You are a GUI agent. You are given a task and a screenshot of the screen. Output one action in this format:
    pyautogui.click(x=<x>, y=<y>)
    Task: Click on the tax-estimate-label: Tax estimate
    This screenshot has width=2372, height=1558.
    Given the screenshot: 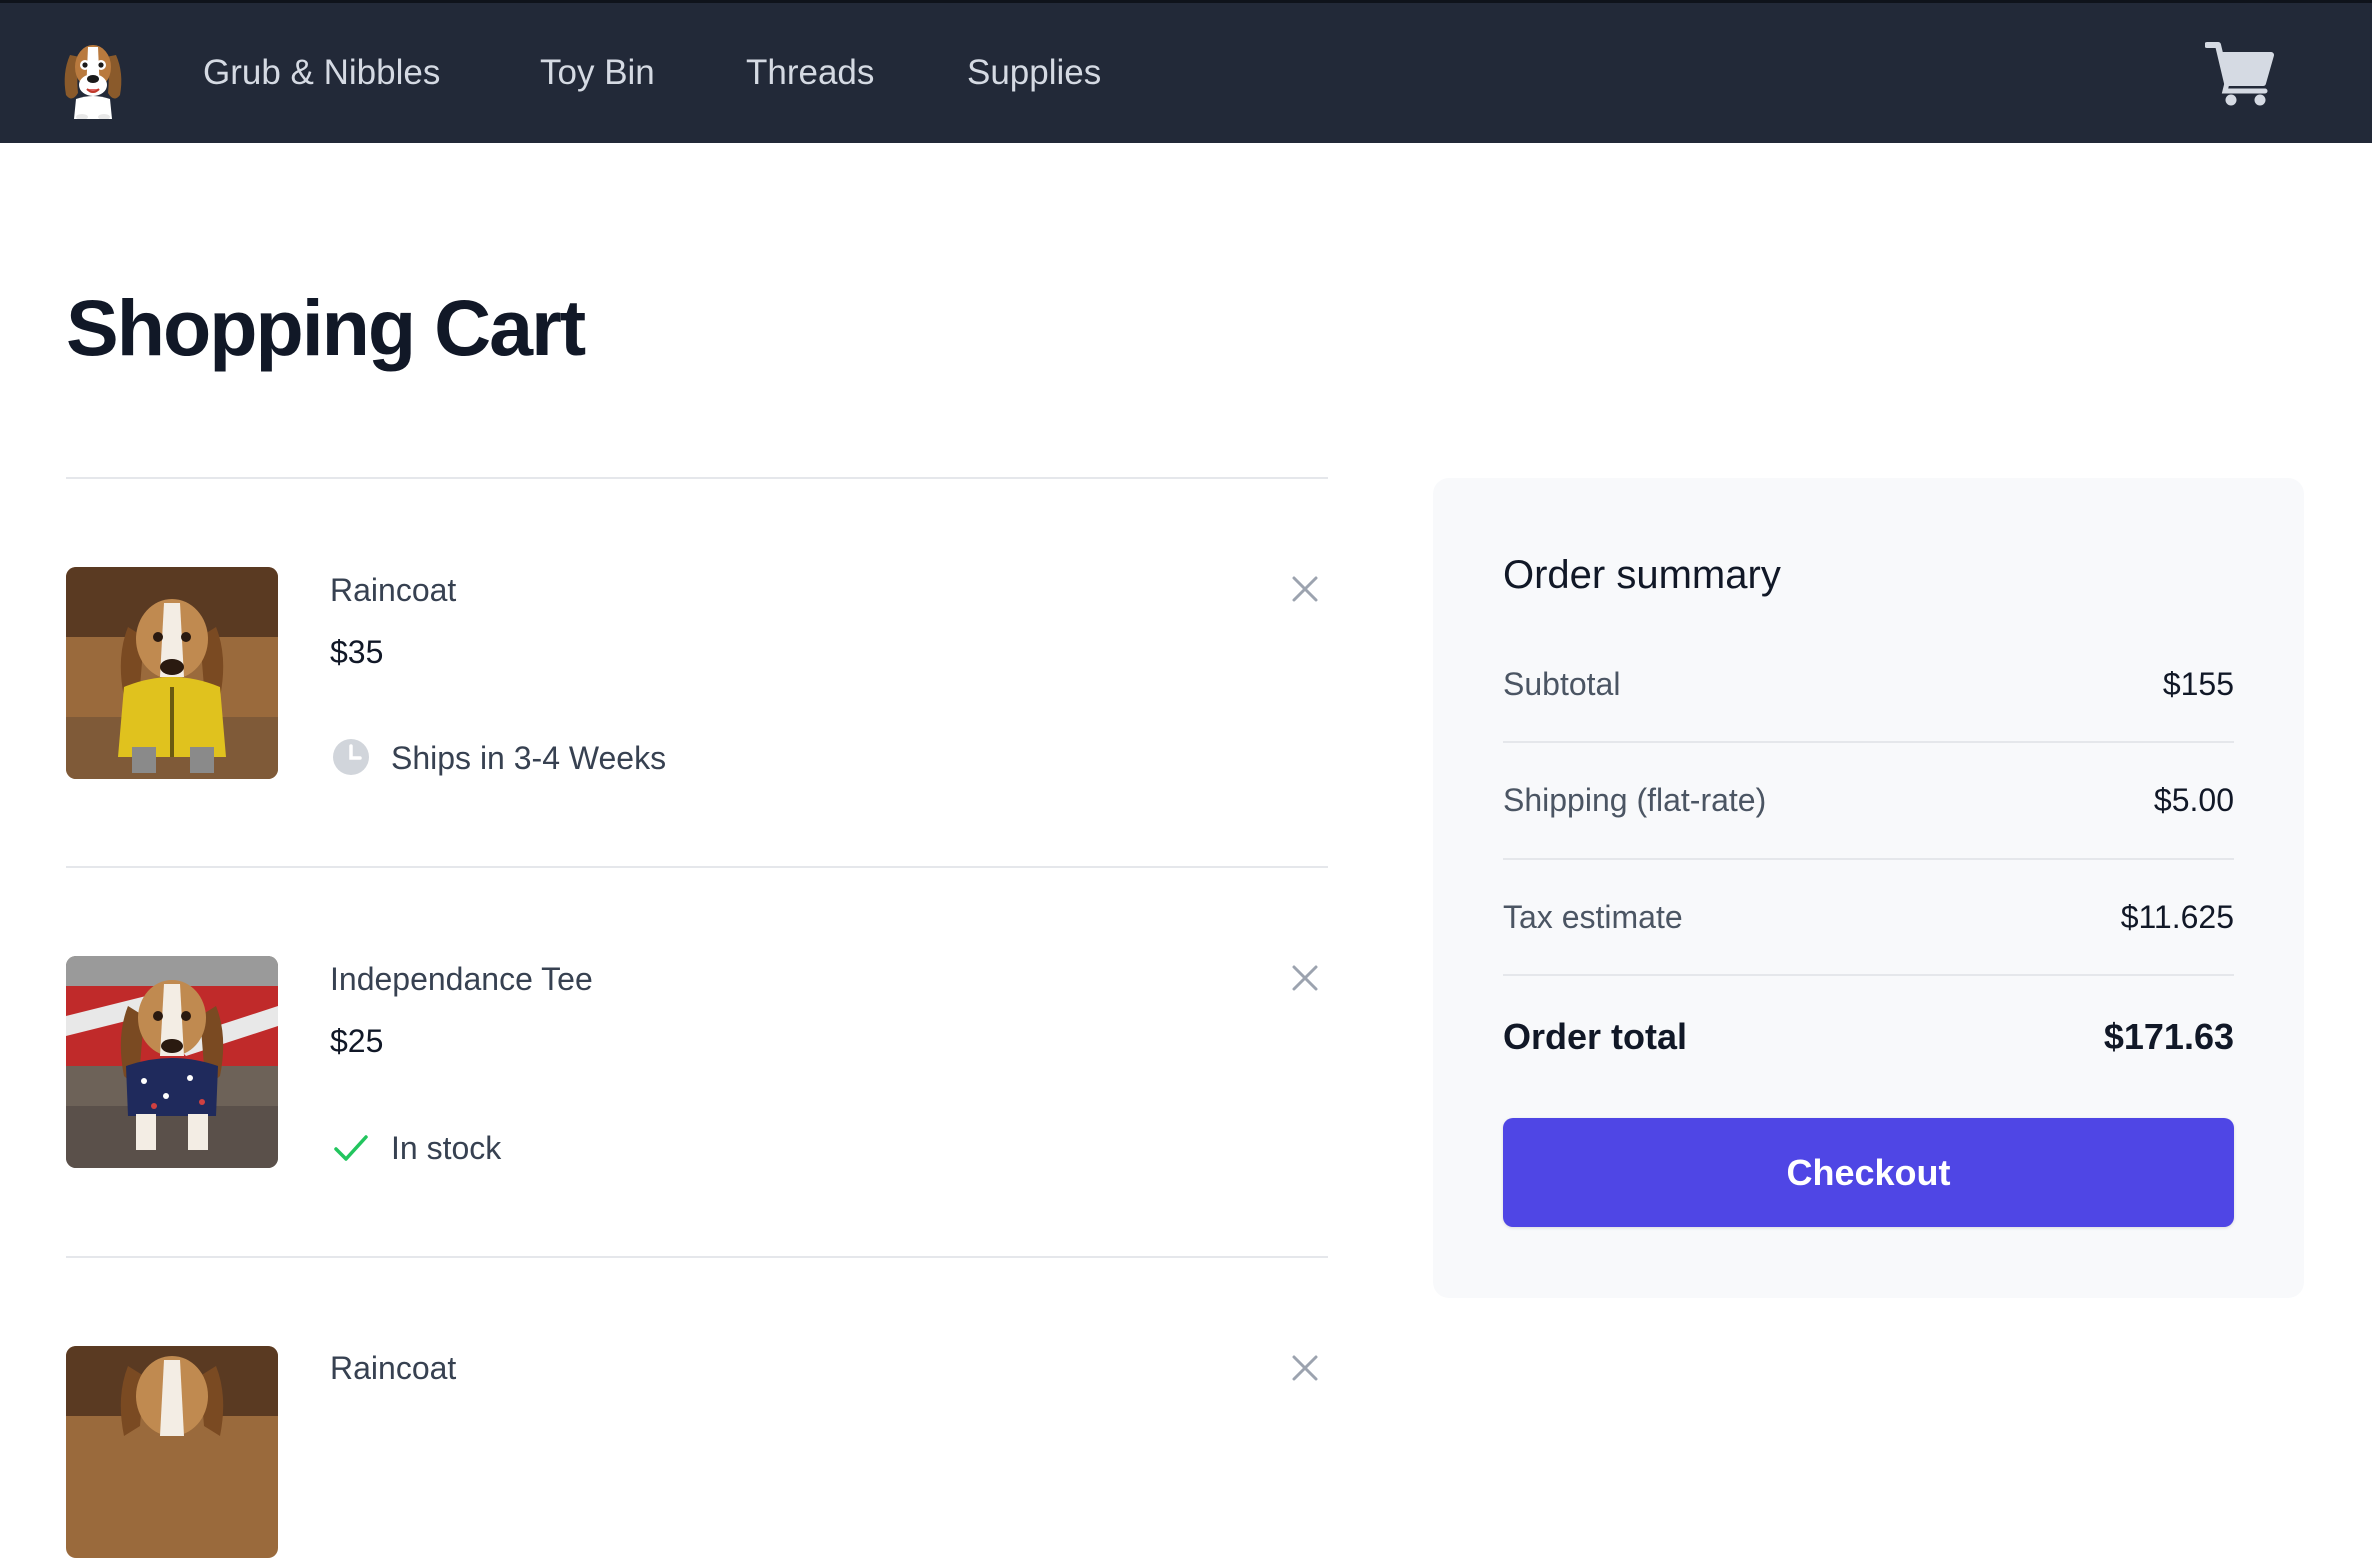 What is the action you would take?
    pyautogui.click(x=1593, y=917)
    